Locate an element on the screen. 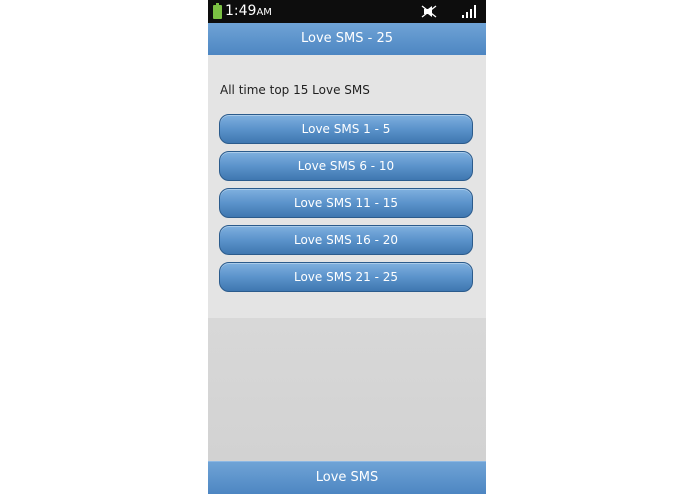  signal-icon is located at coordinates (469, 11).